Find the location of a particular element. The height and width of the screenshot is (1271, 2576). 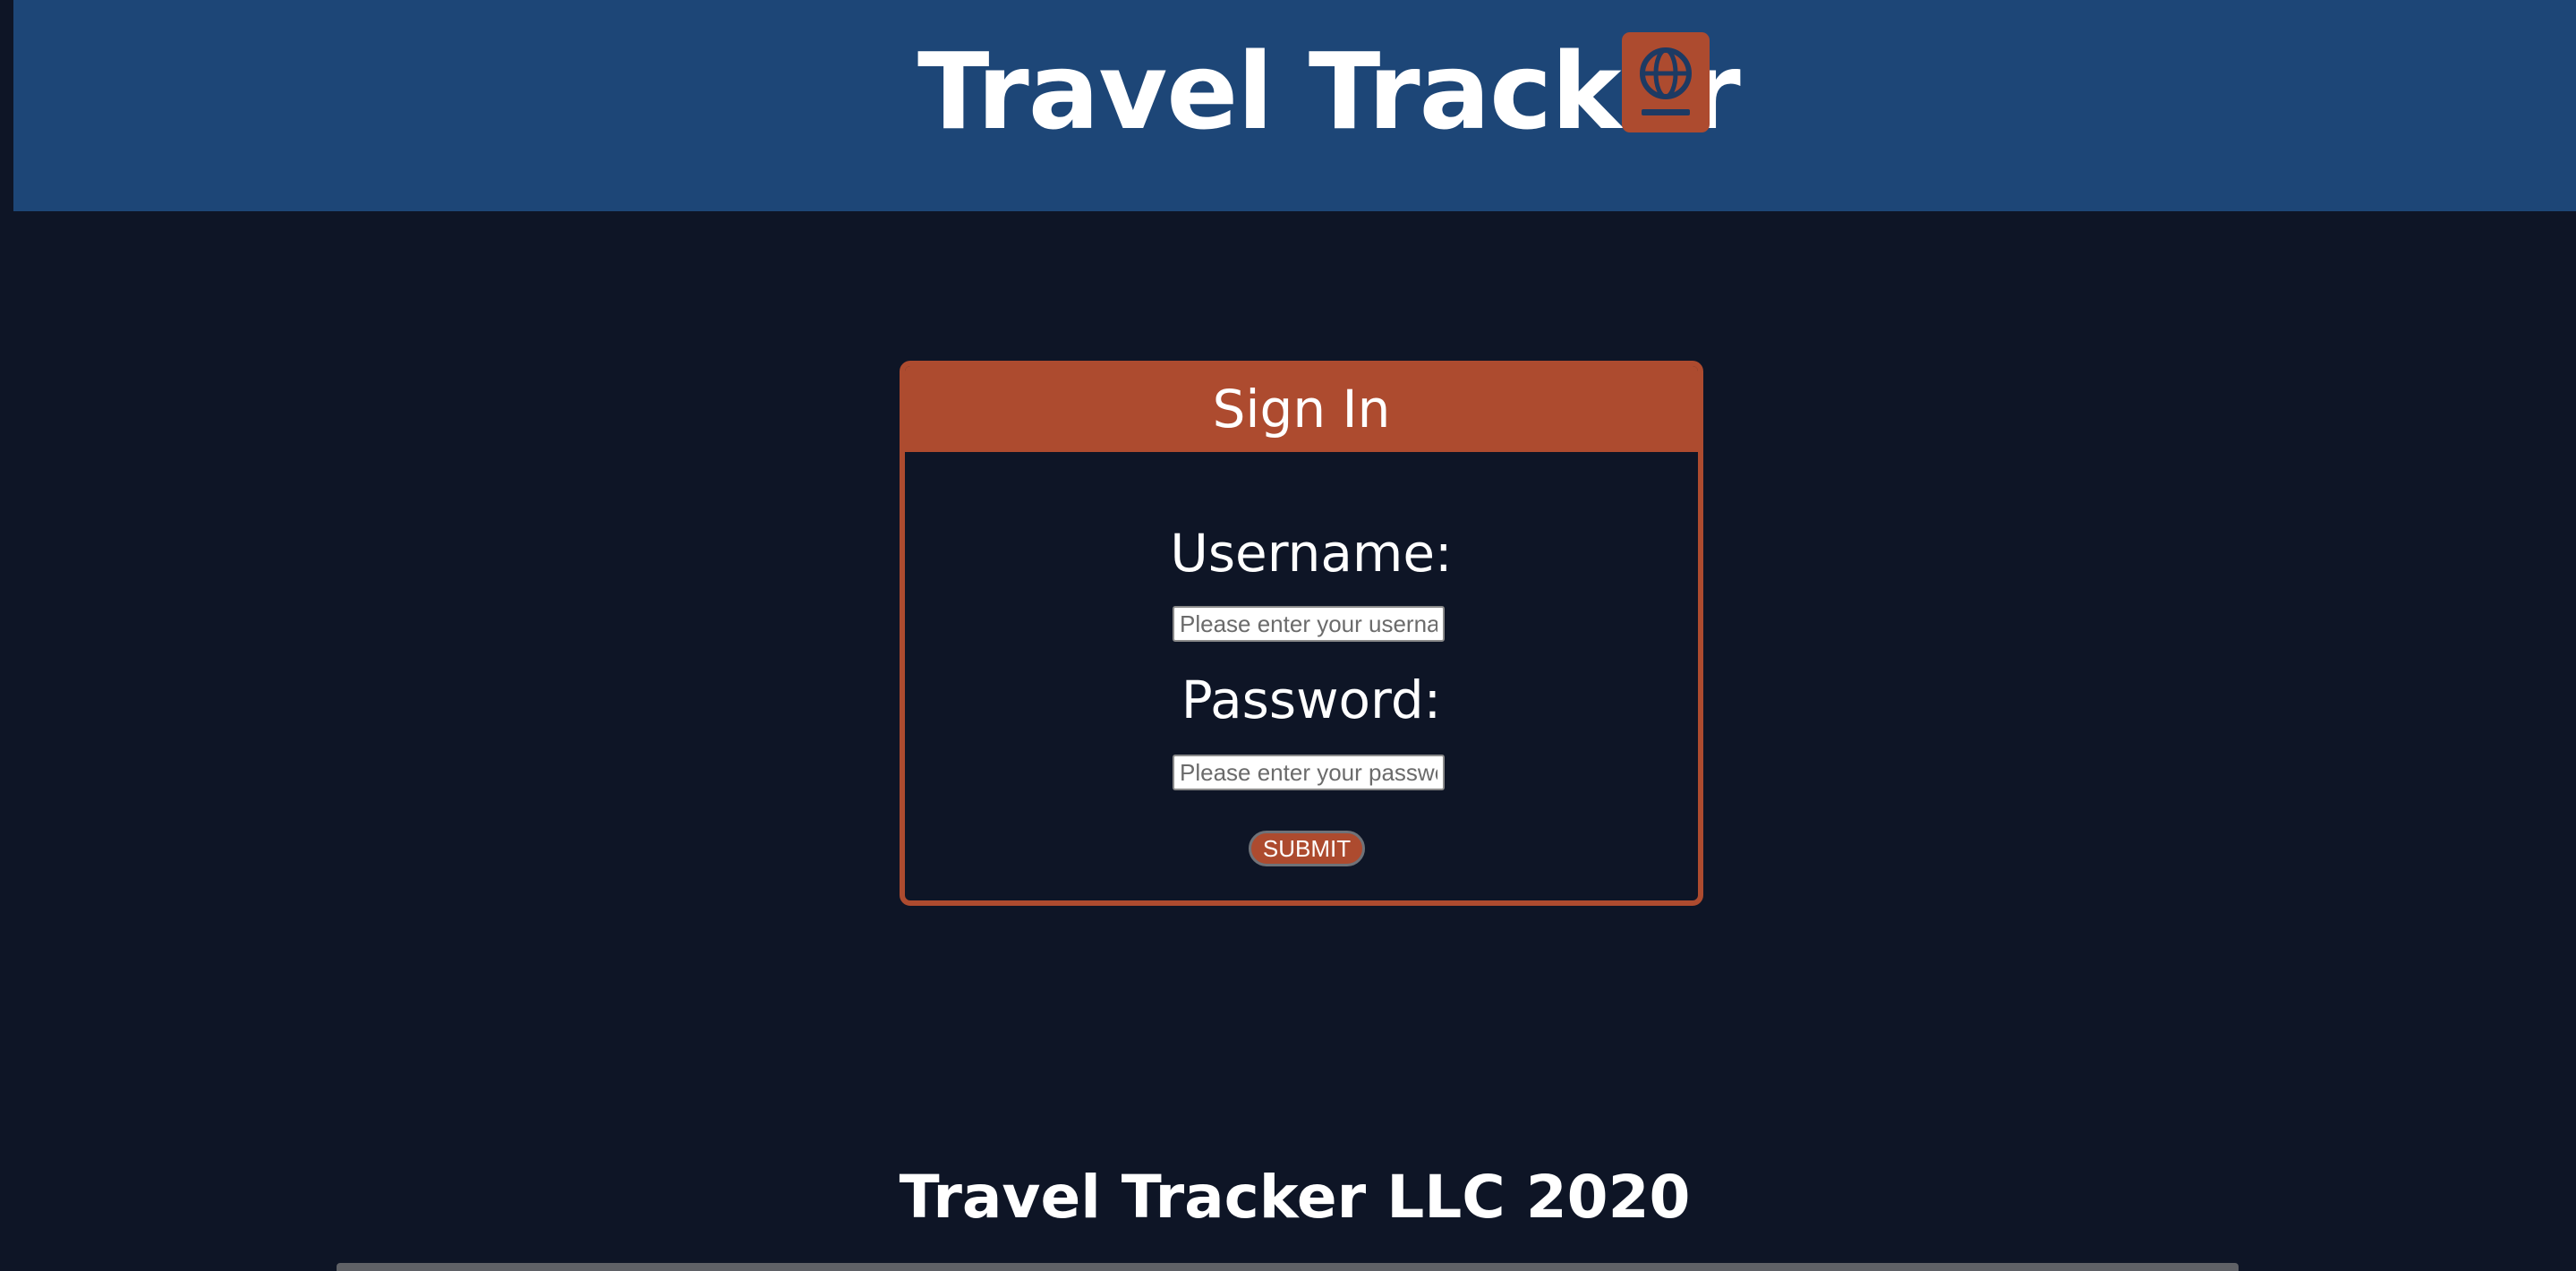

horizontal-scrollbar is located at coordinates (1288, 1267).